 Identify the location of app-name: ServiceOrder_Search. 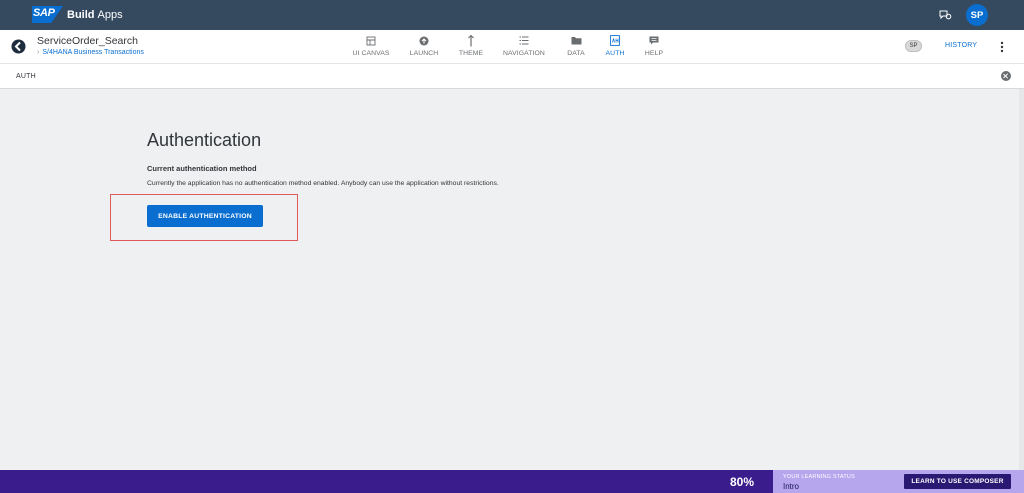
(87, 41).